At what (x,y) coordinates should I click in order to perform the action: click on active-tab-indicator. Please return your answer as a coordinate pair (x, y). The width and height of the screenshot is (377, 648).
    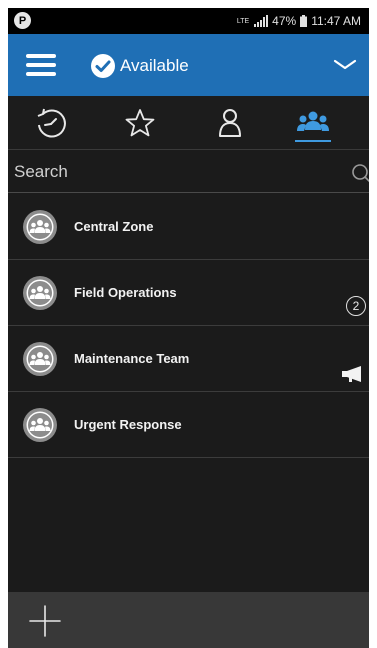
    Looking at the image, I should click on (313, 141).